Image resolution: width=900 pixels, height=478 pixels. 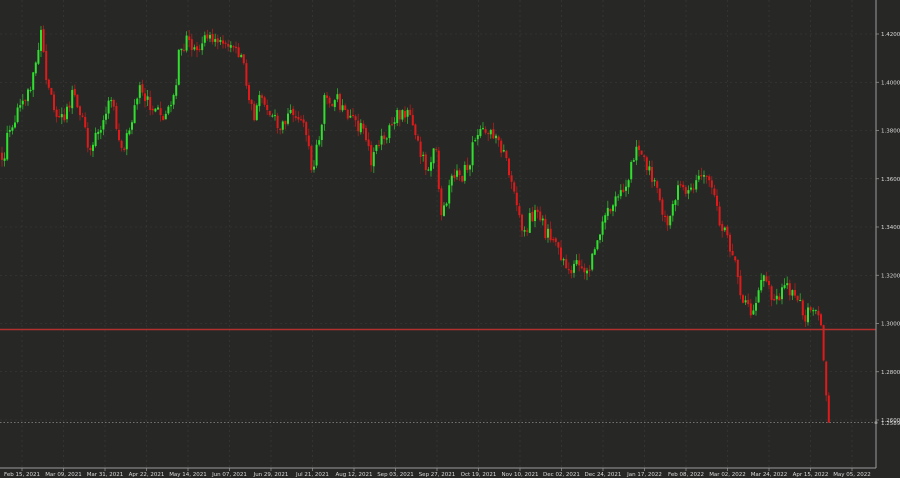 I want to click on x-tick-label: Sep 03, 2021, so click(x=395, y=475).